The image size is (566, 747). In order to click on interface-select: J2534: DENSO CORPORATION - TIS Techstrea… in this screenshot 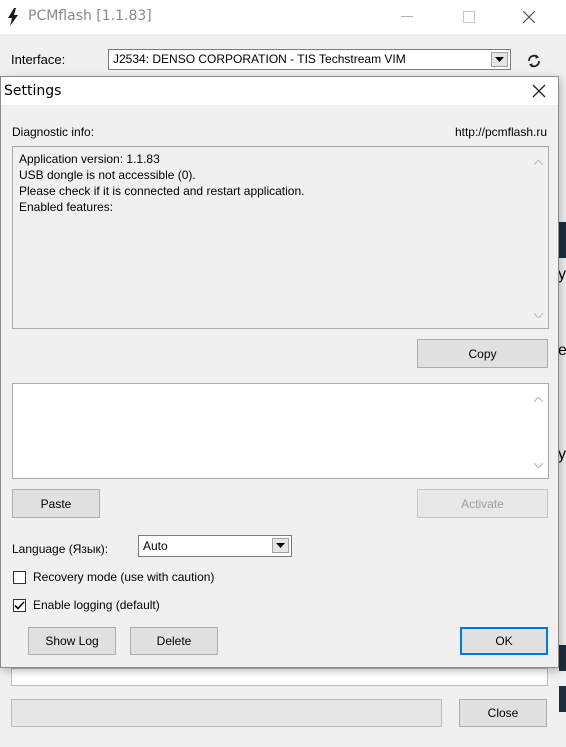, I will do `click(309, 59)`.